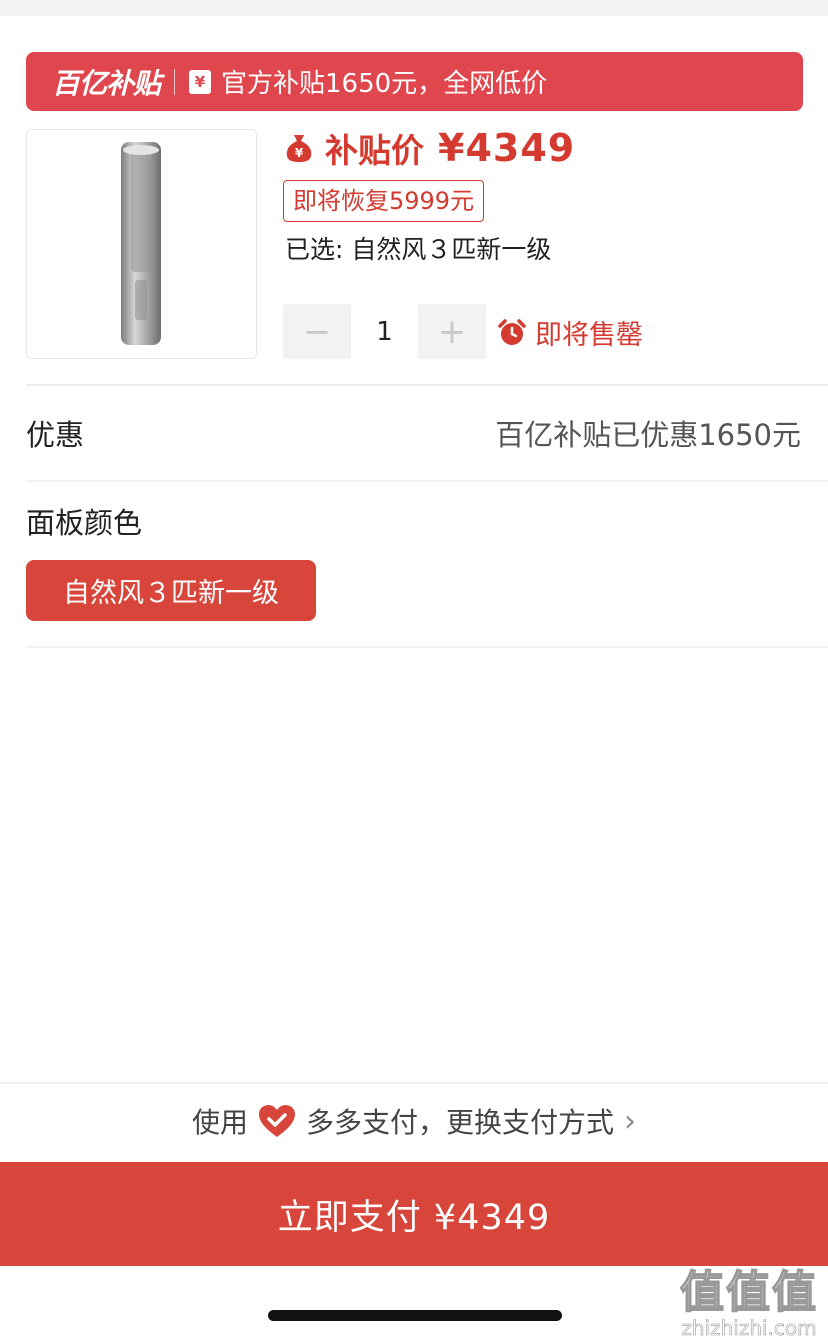 The width and height of the screenshot is (828, 1340). What do you see at coordinates (384, 201) in the screenshot?
I see `restore-price-tag: 即将恢复5999元` at bounding box center [384, 201].